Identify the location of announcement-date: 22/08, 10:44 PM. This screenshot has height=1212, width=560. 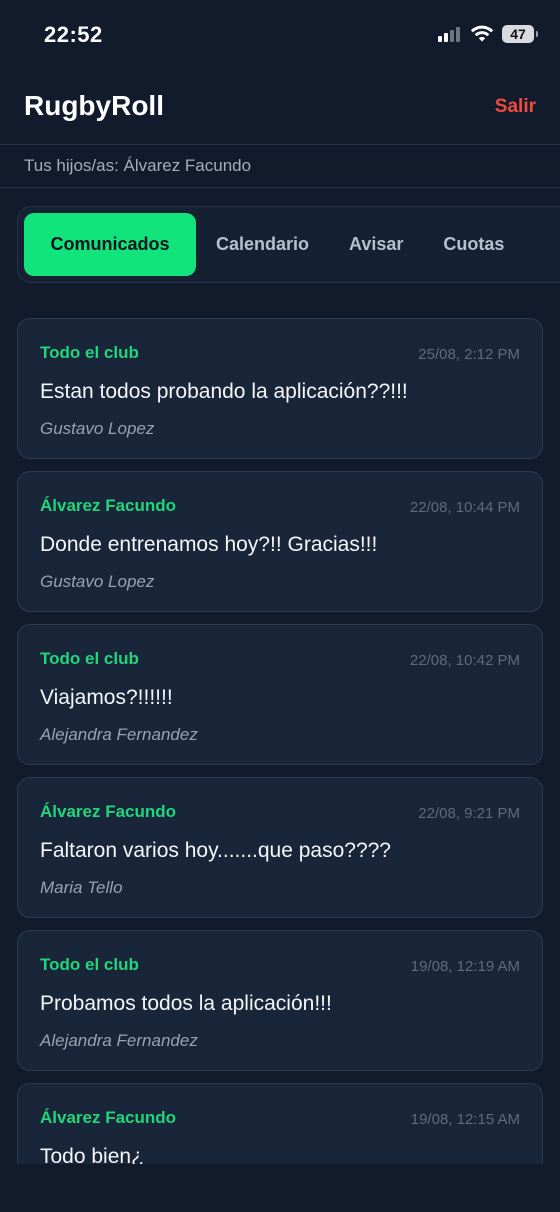
(464, 507).